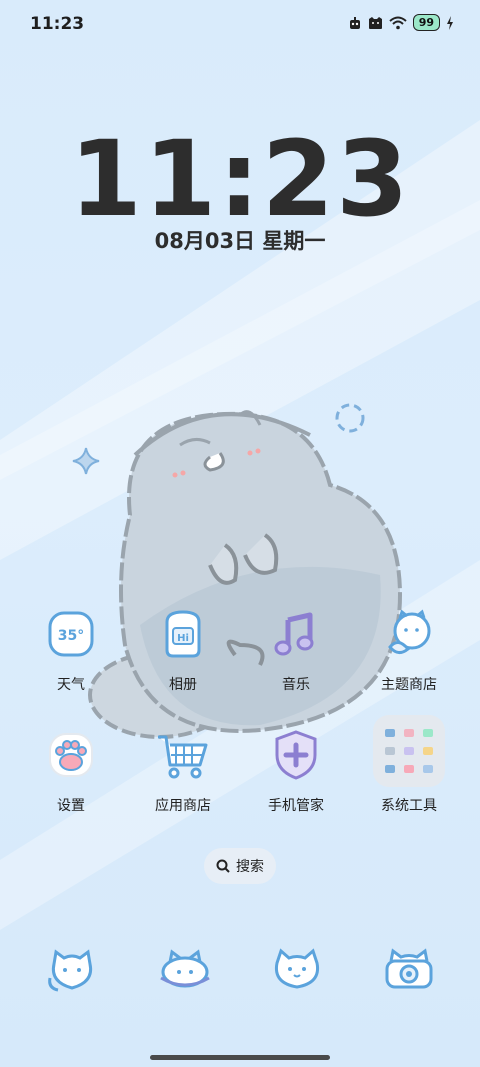 This screenshot has height=1067, width=480. I want to click on dock-camera, so click(409, 970).